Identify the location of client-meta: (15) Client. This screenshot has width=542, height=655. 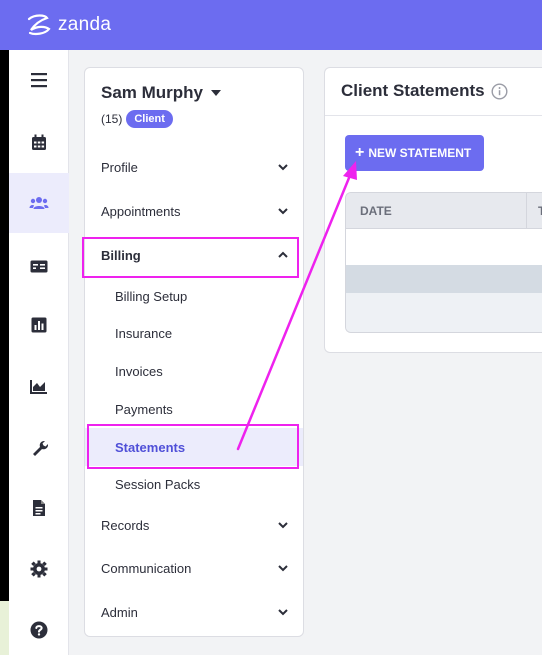
(137, 119).